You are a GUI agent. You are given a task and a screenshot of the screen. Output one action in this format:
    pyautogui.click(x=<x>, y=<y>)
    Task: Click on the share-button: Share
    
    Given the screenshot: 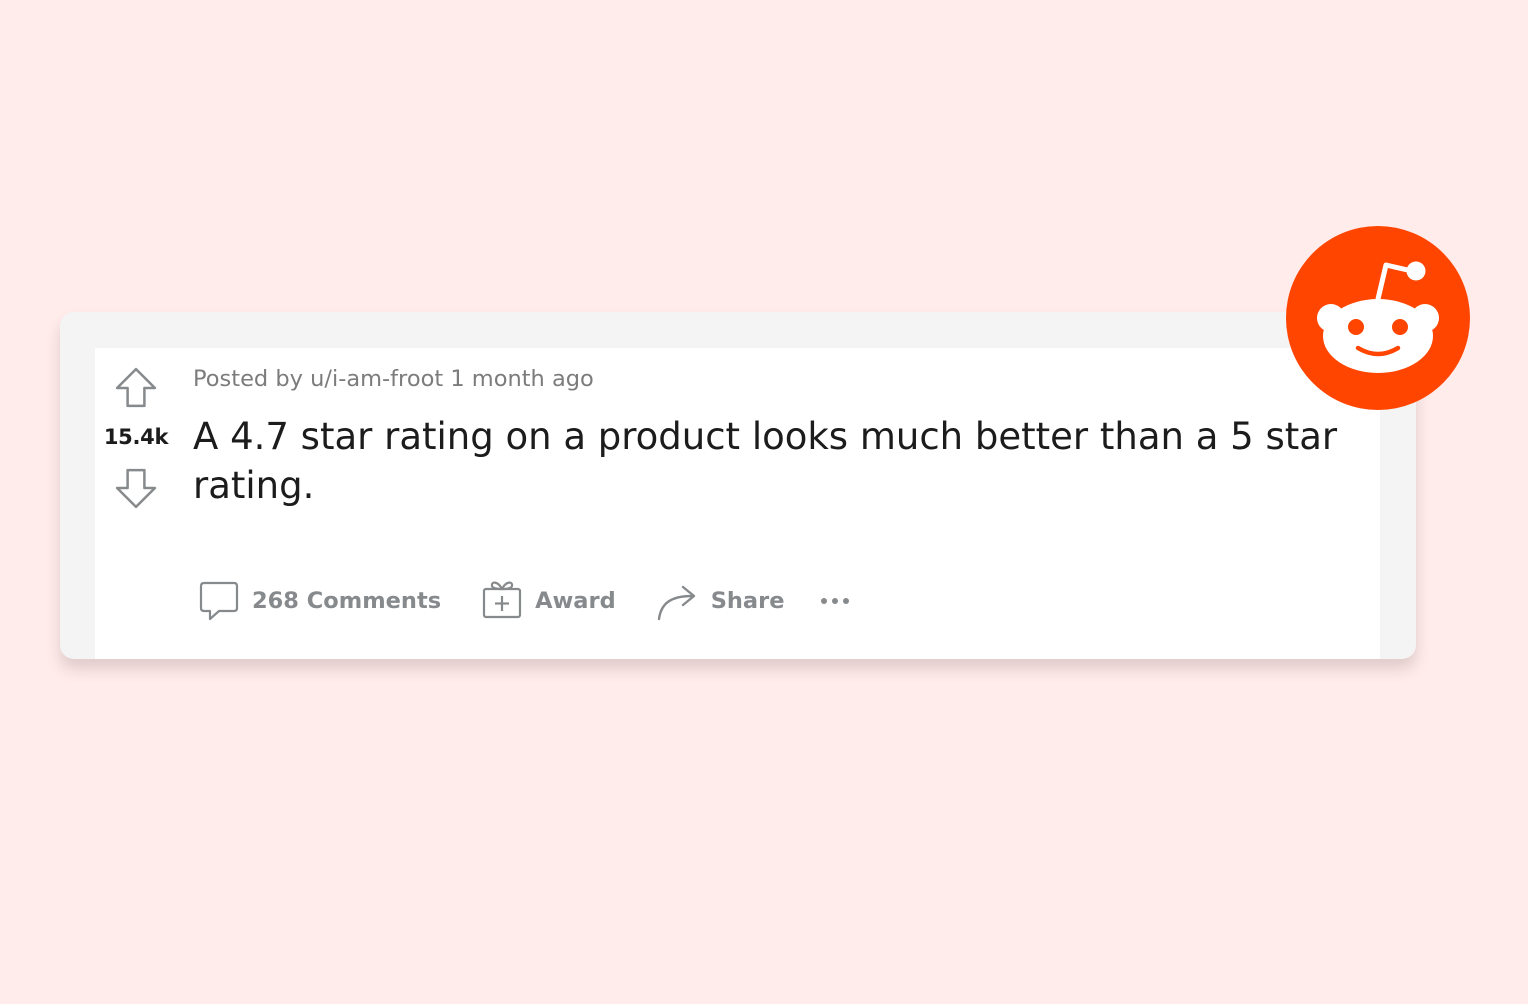 What is the action you would take?
    pyautogui.click(x=720, y=601)
    